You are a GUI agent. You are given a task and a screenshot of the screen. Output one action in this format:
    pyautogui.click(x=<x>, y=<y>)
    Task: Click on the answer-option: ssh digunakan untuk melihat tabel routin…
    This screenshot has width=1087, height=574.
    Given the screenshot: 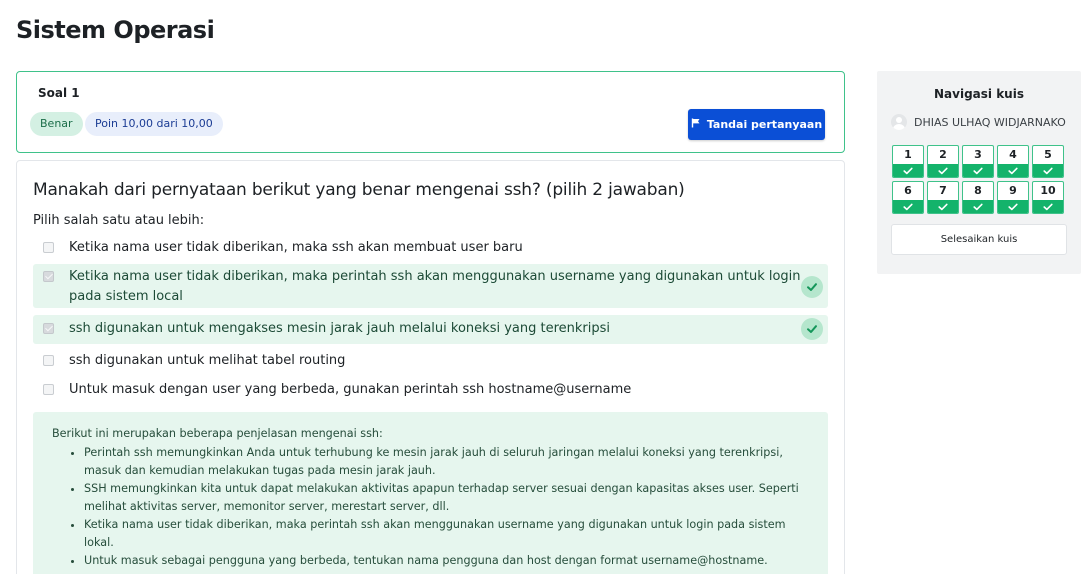 What is the action you would take?
    pyautogui.click(x=430, y=361)
    